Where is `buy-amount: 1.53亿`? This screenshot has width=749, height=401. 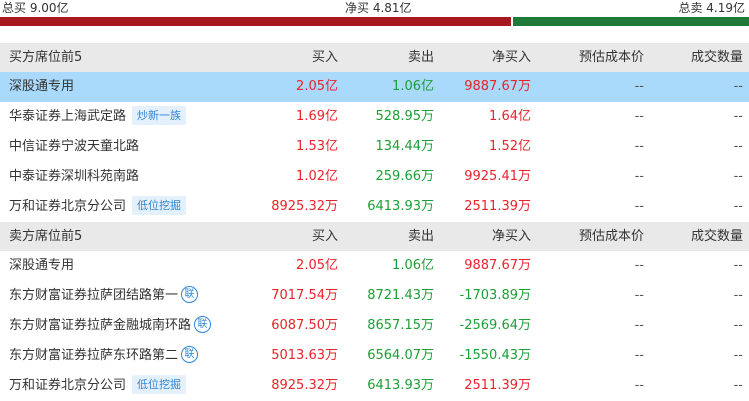
buy-amount: 1.53亿 is located at coordinates (317, 146).